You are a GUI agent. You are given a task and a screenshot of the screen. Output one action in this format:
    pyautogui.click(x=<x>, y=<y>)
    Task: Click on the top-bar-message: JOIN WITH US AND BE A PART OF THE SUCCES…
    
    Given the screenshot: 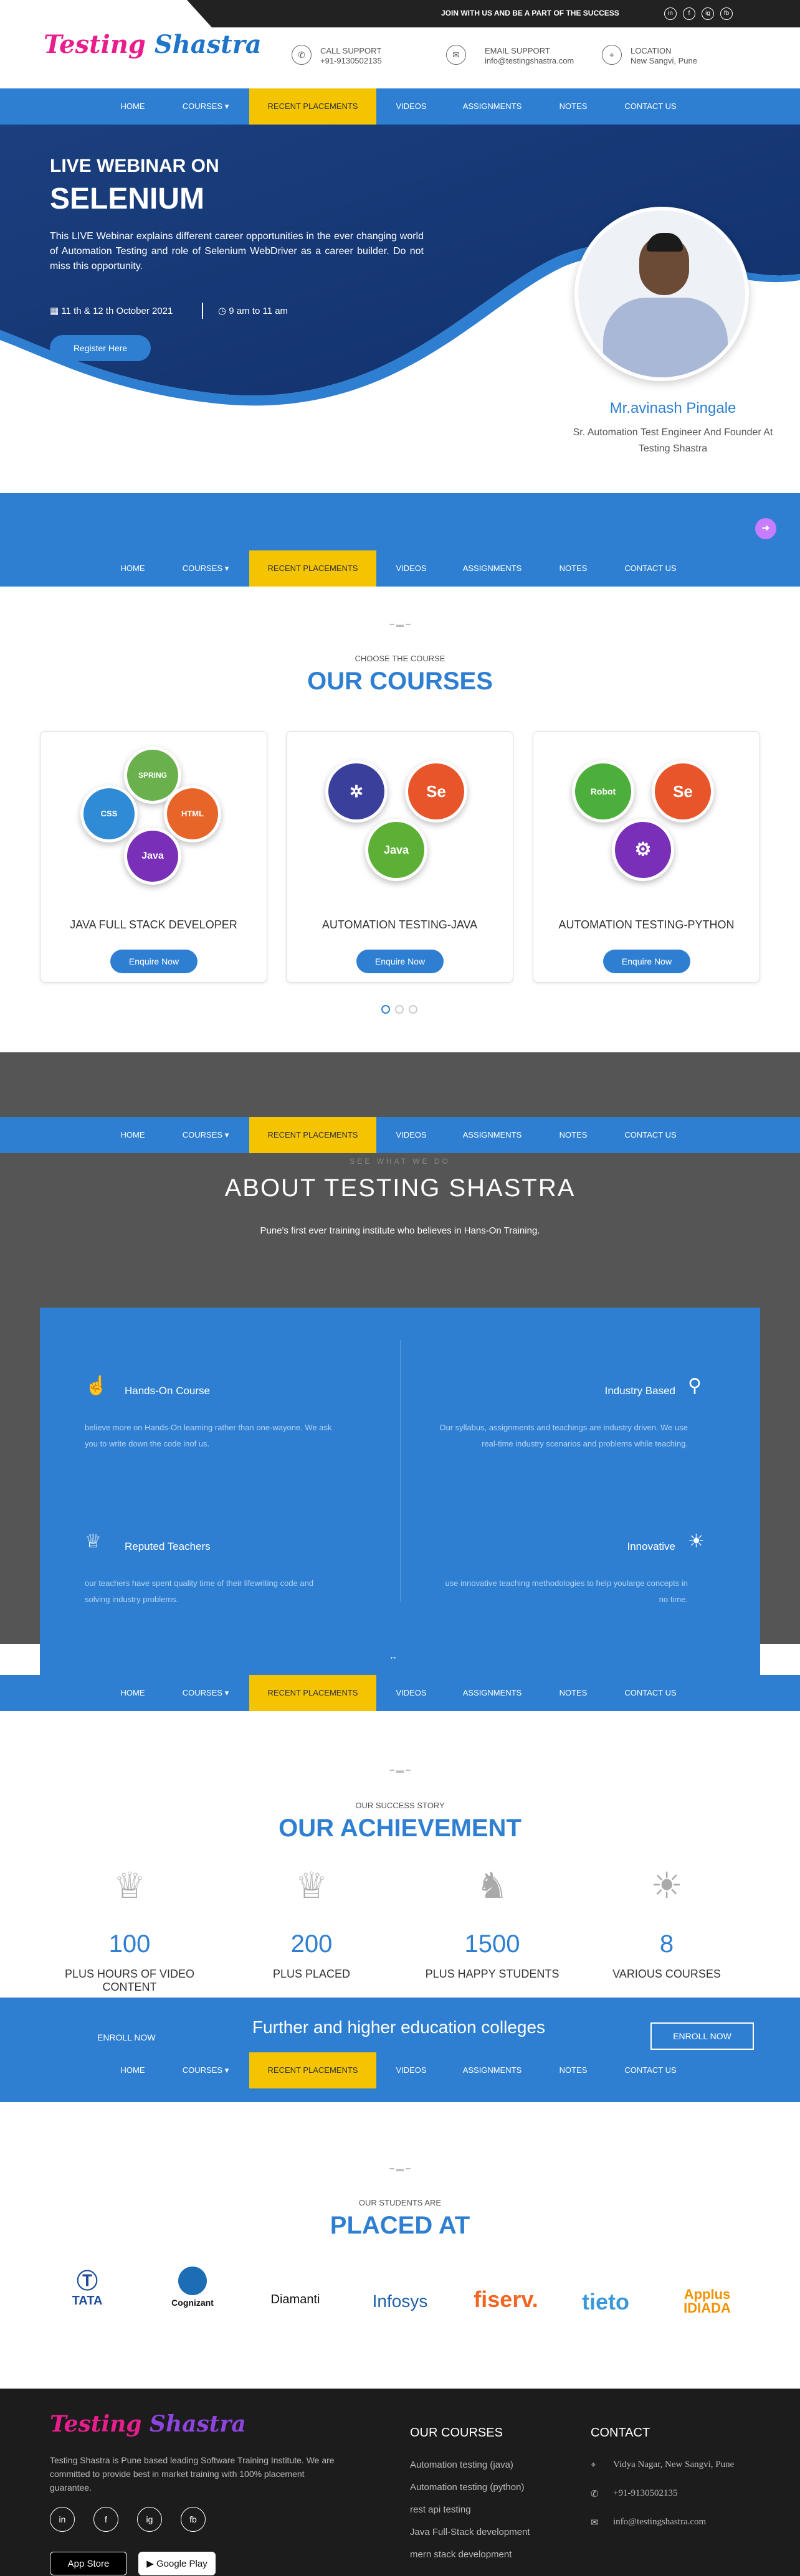 What is the action you would take?
    pyautogui.click(x=530, y=13)
    